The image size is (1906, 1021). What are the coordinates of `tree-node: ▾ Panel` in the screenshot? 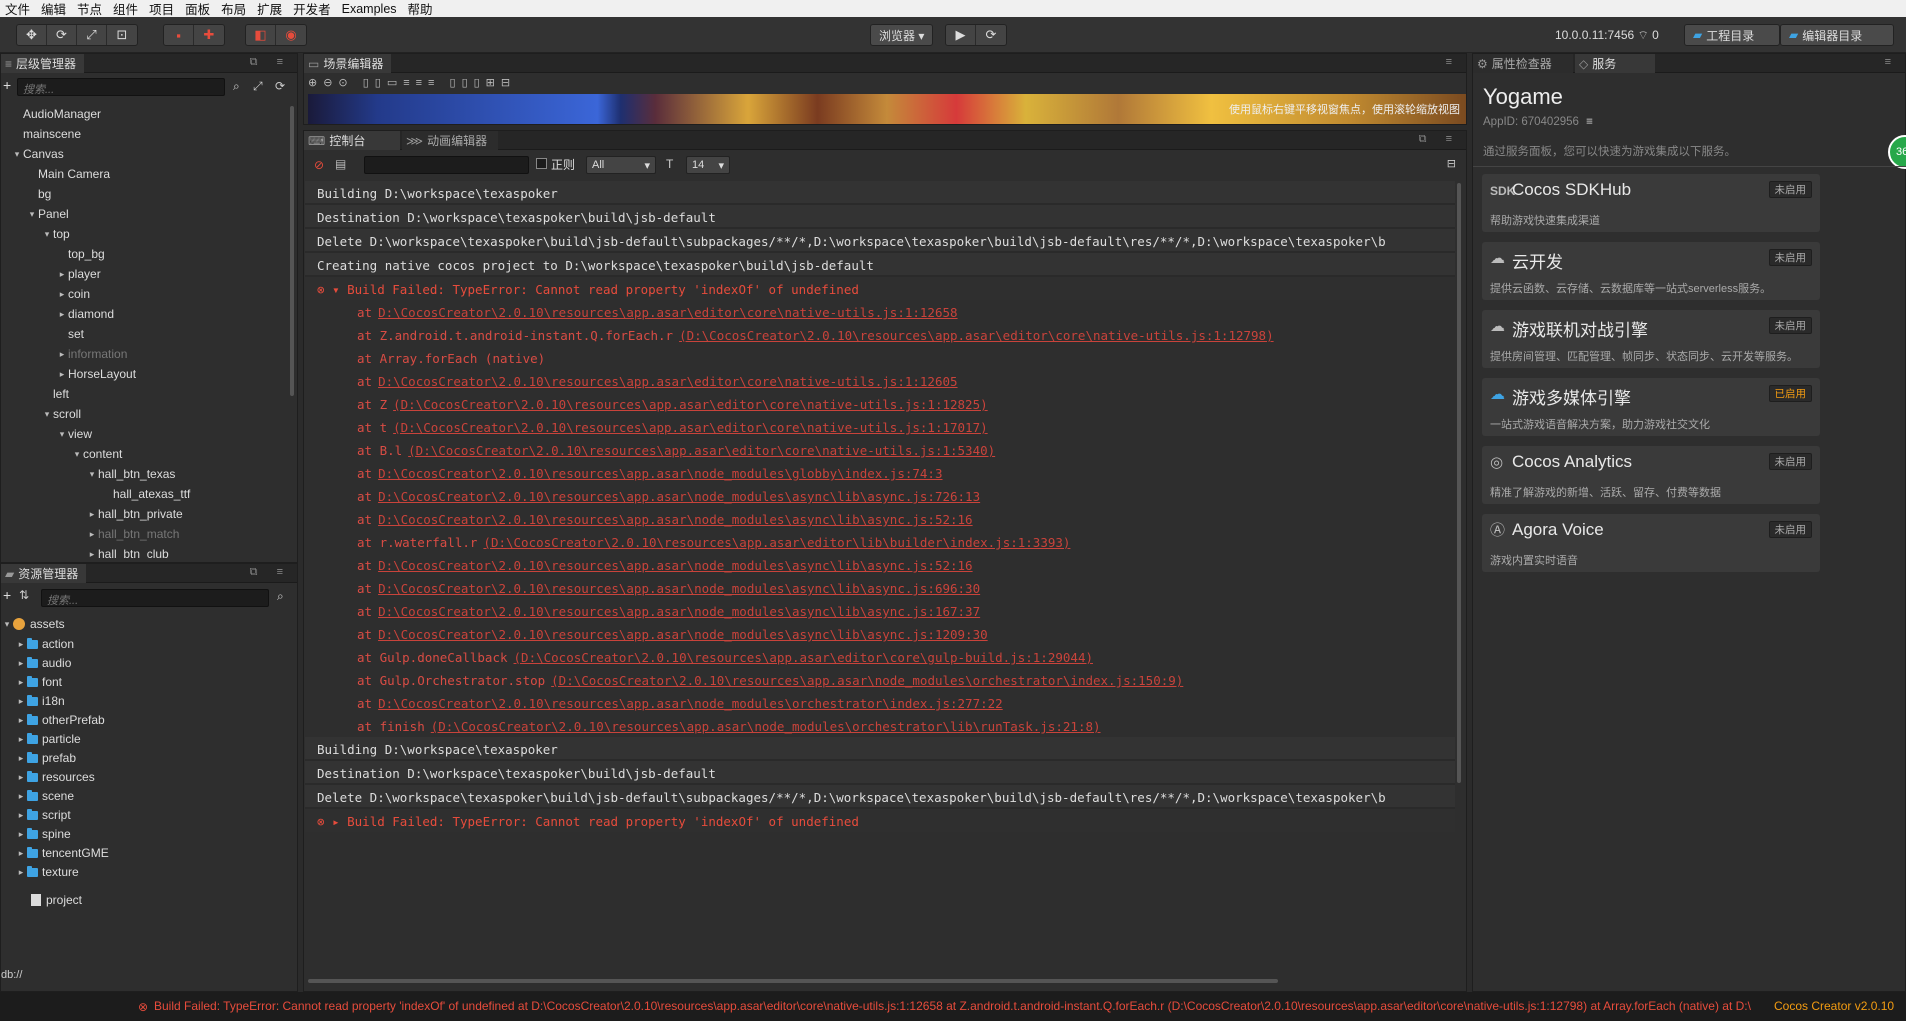 It's located at (47, 214).